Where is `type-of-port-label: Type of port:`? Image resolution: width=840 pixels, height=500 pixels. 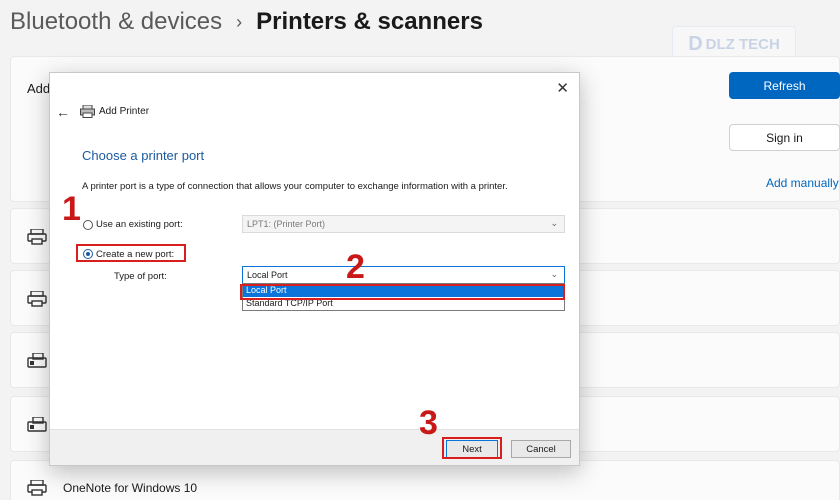
type-of-port-label: Type of port: is located at coordinates (140, 276).